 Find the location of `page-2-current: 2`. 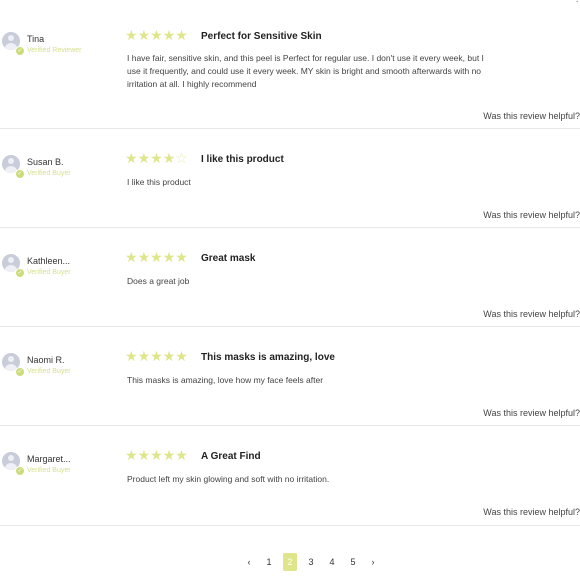

page-2-current: 2 is located at coordinates (290, 562).